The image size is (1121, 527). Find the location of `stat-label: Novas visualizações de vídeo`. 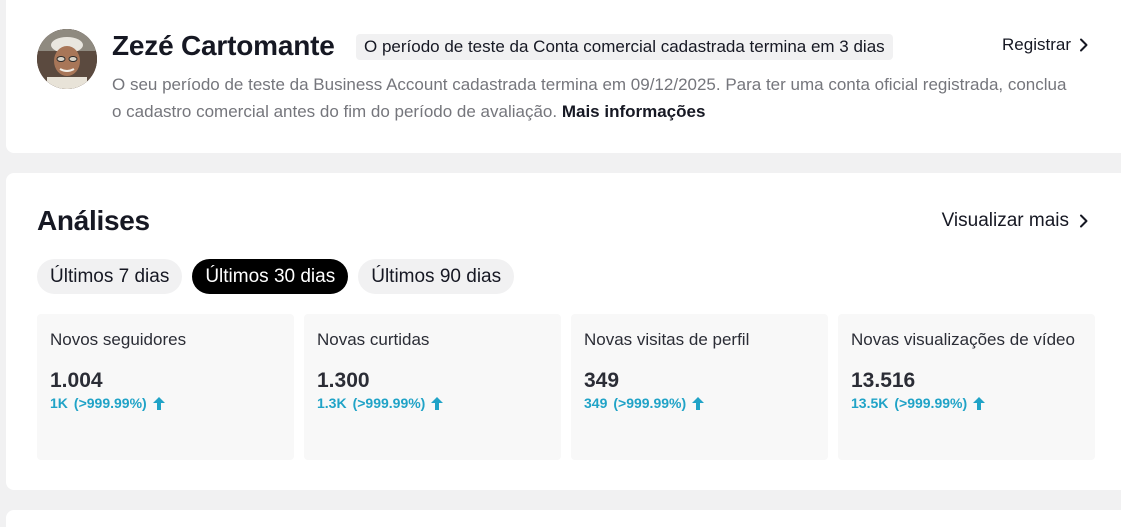

stat-label: Novas visualizações de vídeo is located at coordinates (963, 339).